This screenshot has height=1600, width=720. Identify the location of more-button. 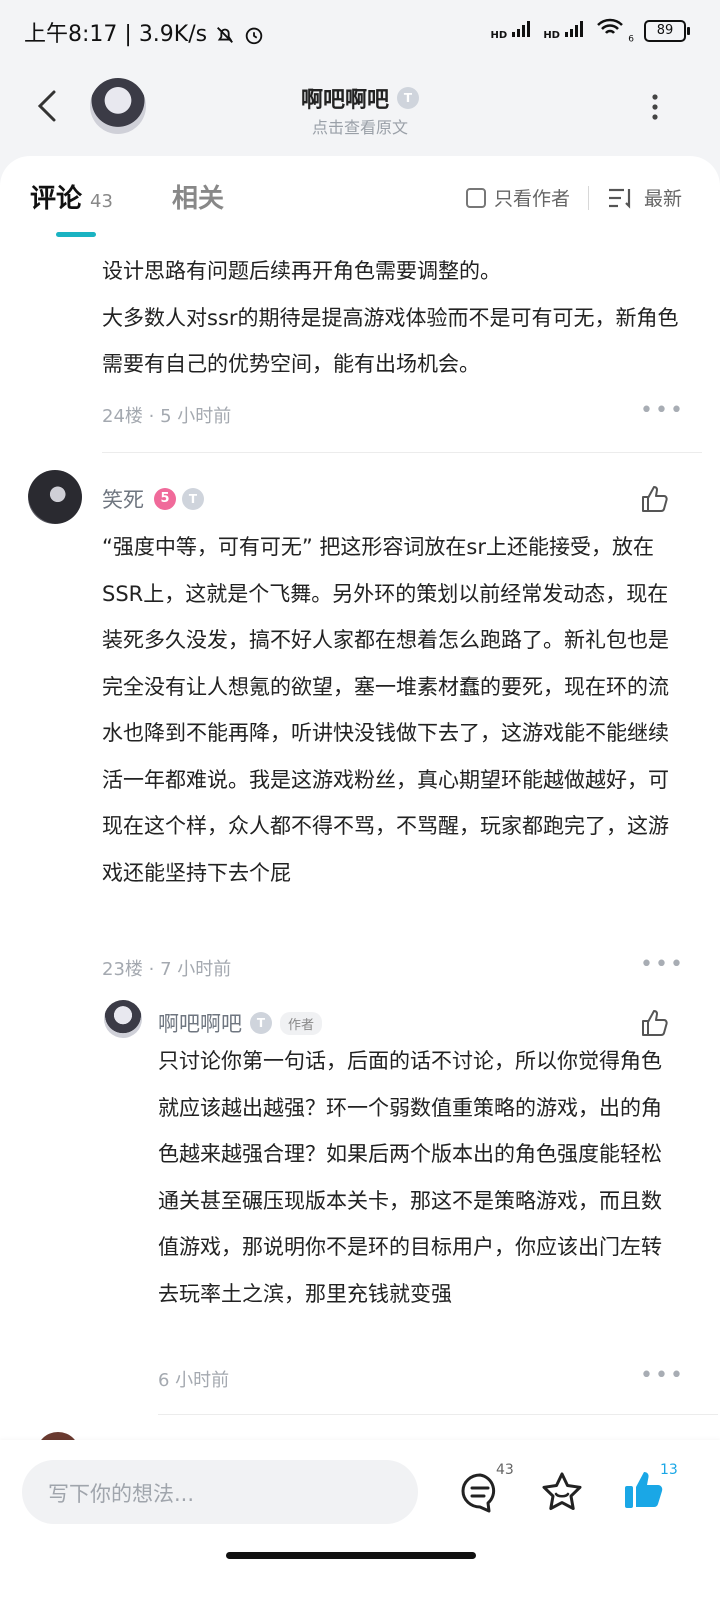
(655, 107).